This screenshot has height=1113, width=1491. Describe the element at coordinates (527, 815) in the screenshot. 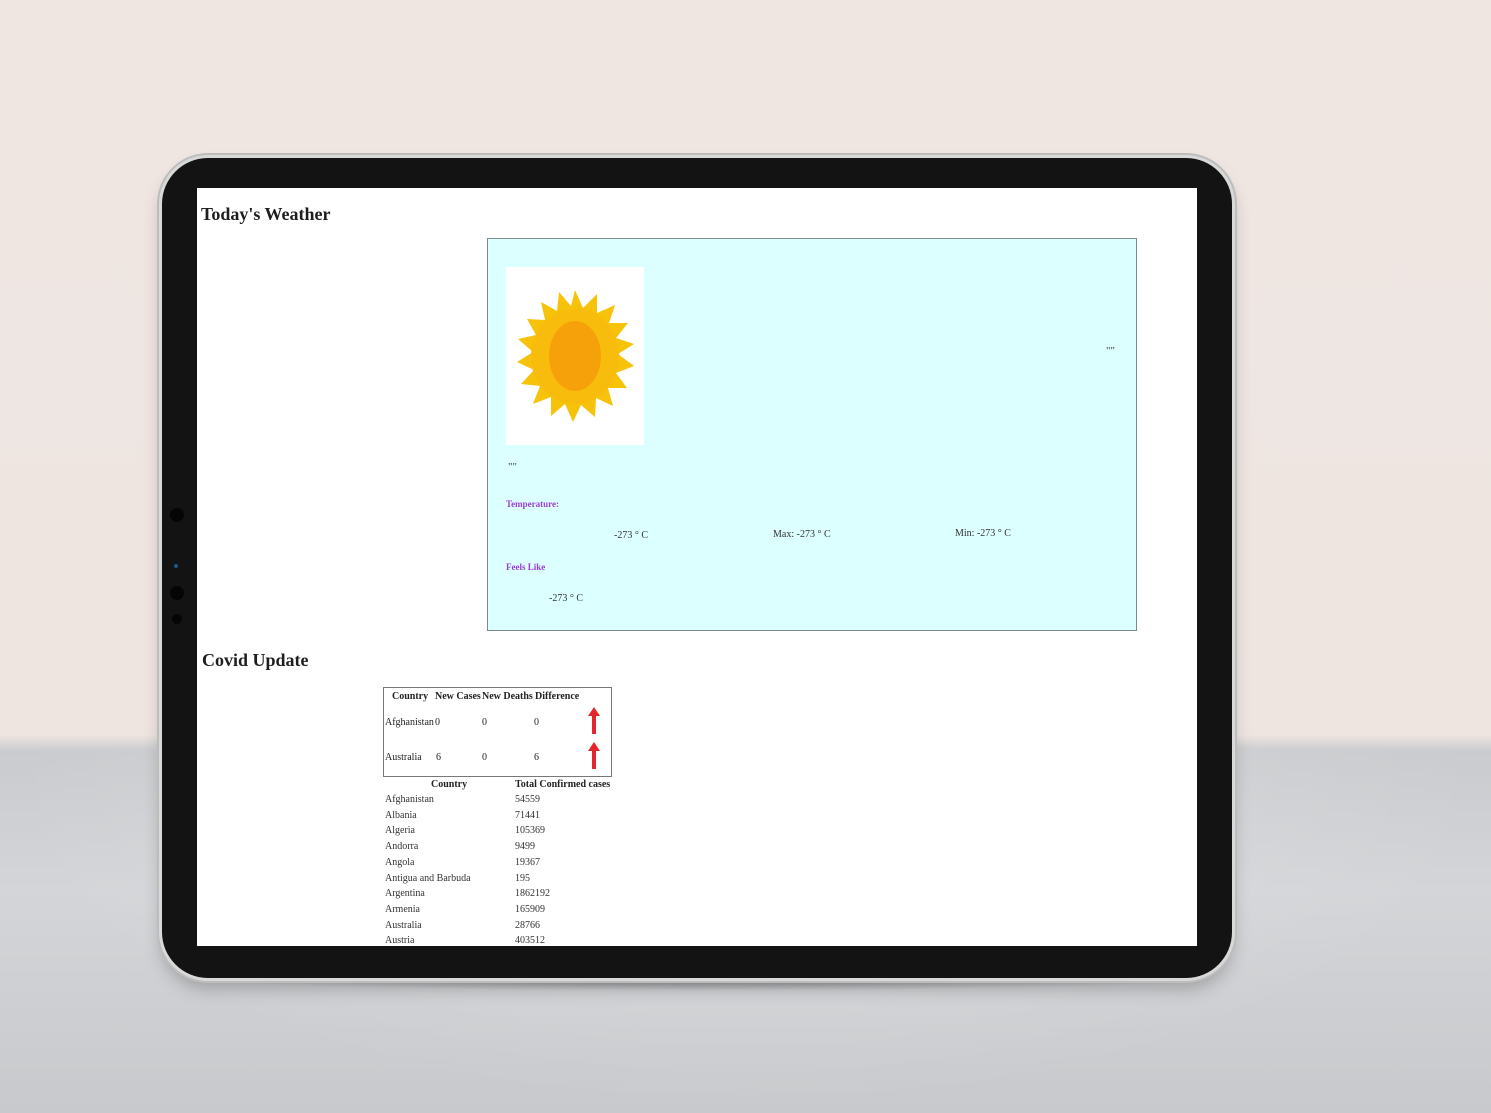

I see `list-item-total: 71441` at that location.